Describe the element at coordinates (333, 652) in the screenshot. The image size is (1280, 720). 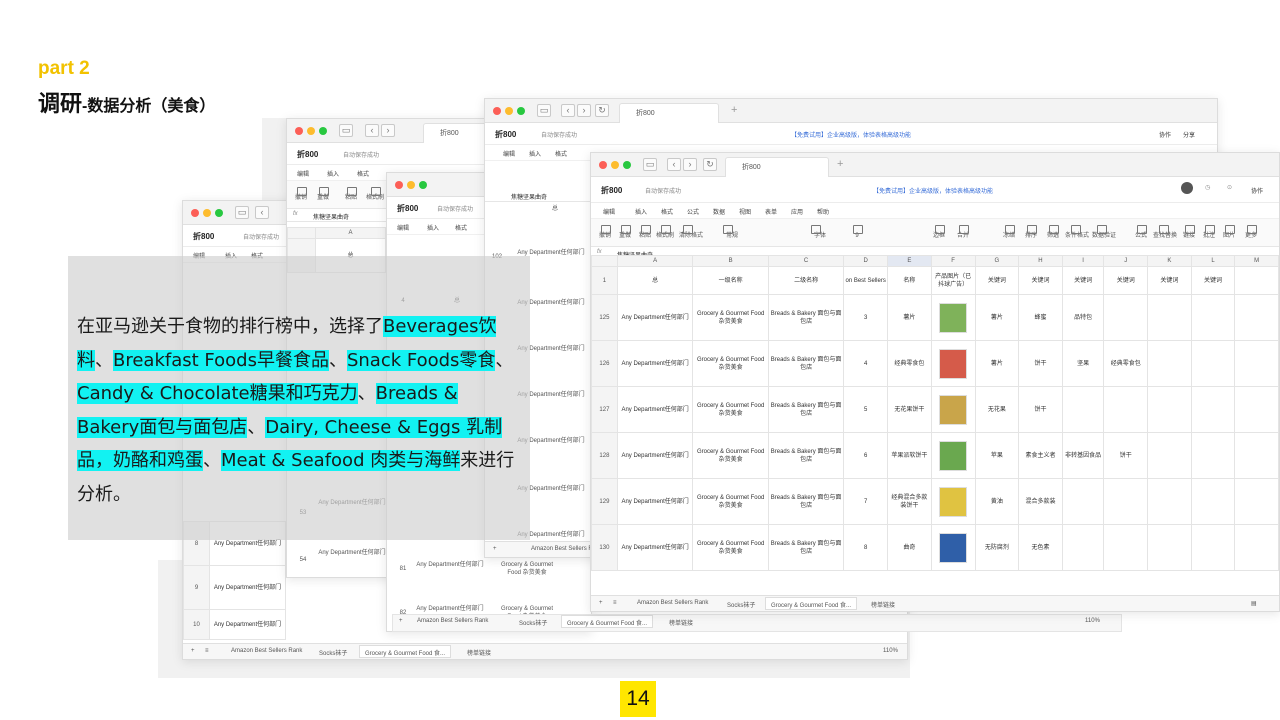
I see `sheet-tab: Socks袜子` at that location.